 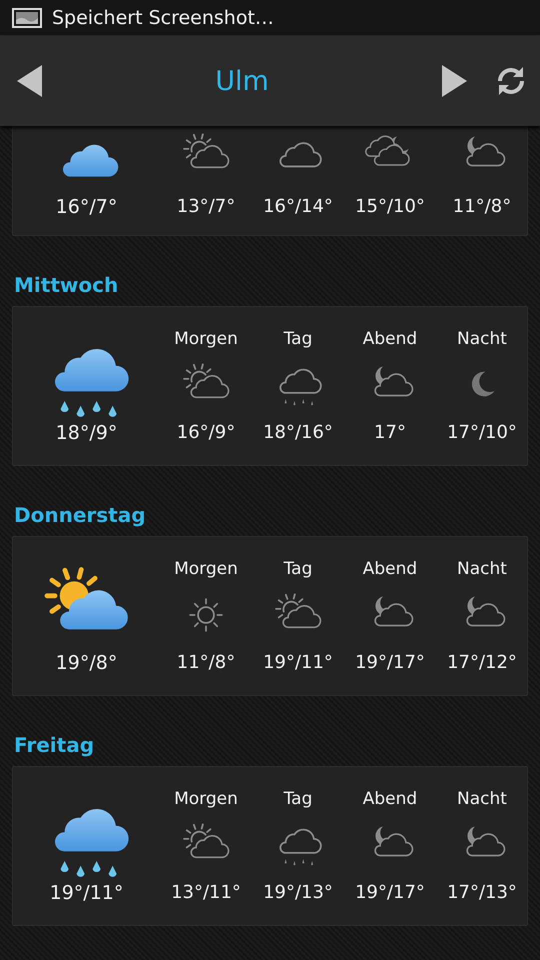 I want to click on day-heading: Donnerstag, so click(x=80, y=515).